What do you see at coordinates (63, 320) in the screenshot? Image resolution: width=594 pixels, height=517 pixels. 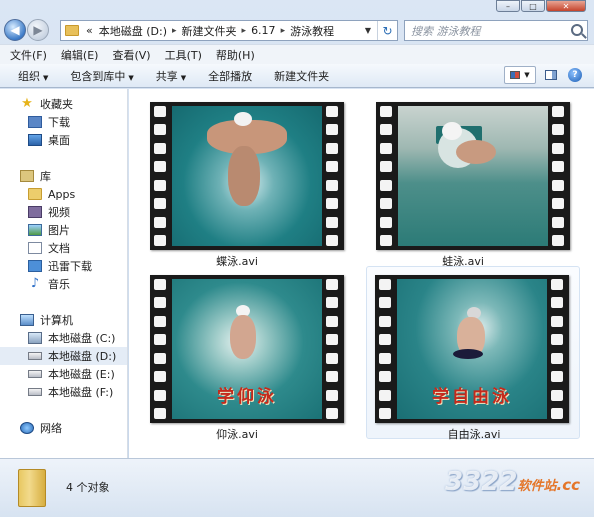 I see `nav-computer: 计算机` at bounding box center [63, 320].